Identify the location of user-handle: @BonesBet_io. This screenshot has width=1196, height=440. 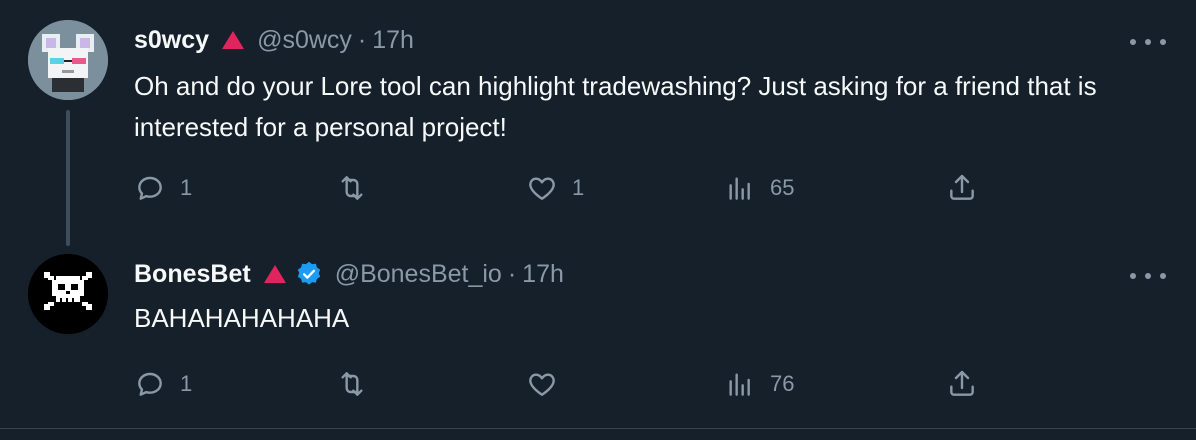
(418, 274).